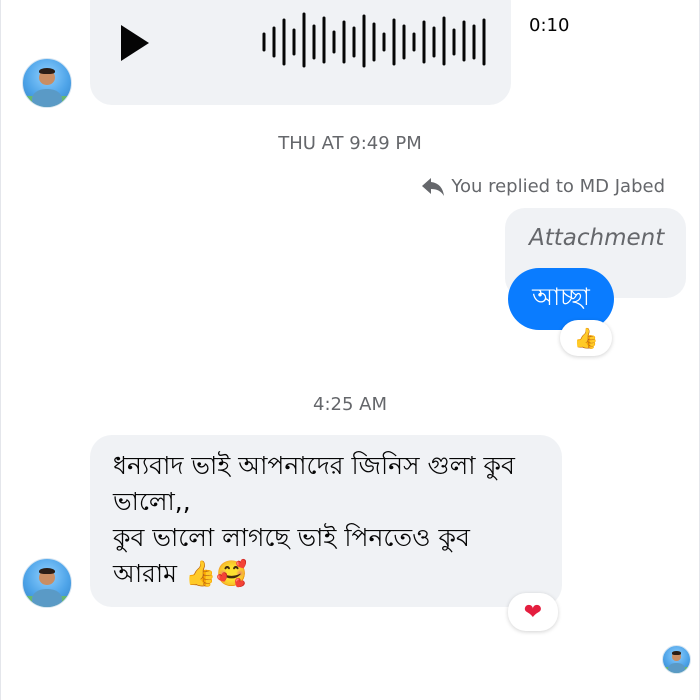 Image resolution: width=700 pixels, height=700 pixels. I want to click on timestamp-morning: 4:25 AM, so click(350, 404).